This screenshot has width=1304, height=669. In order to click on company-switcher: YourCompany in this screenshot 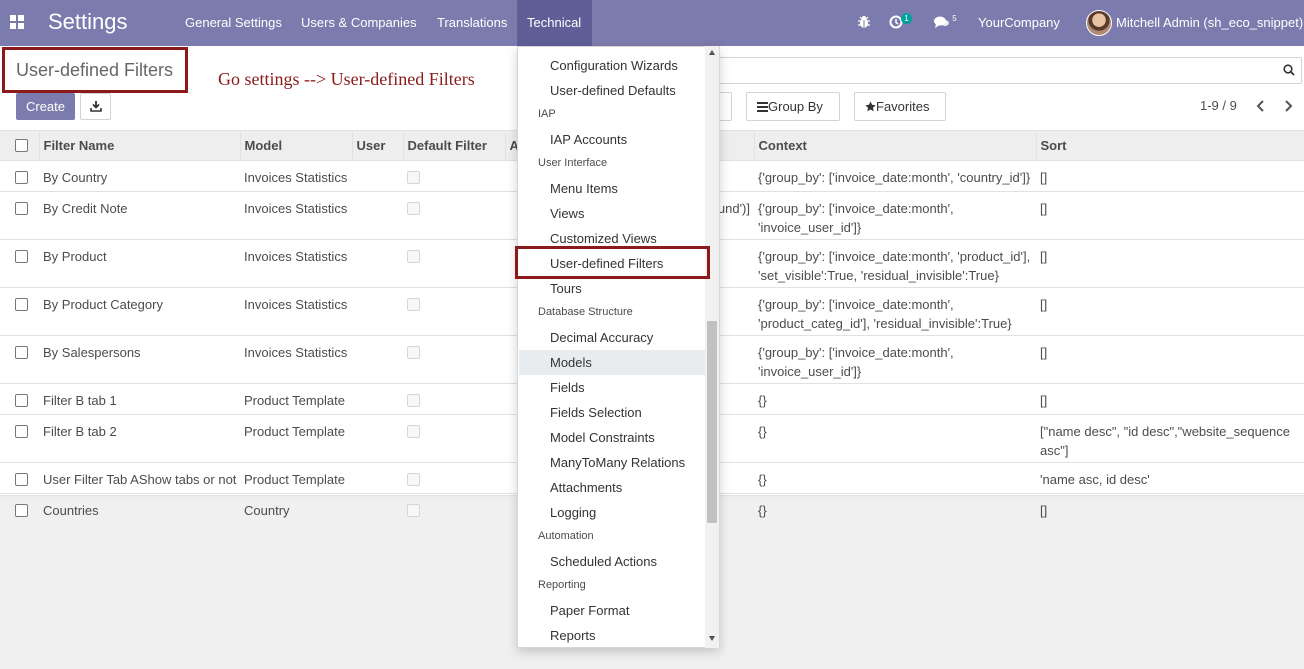, I will do `click(1019, 23)`.